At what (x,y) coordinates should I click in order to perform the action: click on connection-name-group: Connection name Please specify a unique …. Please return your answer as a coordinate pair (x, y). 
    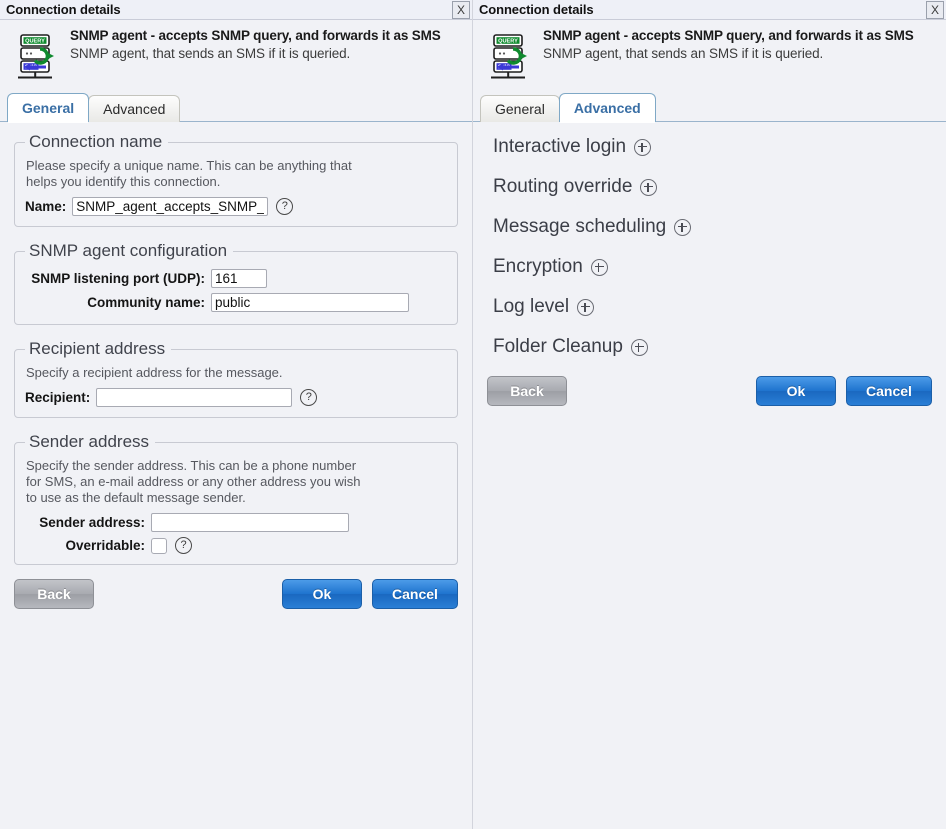
    Looking at the image, I should click on (236, 179).